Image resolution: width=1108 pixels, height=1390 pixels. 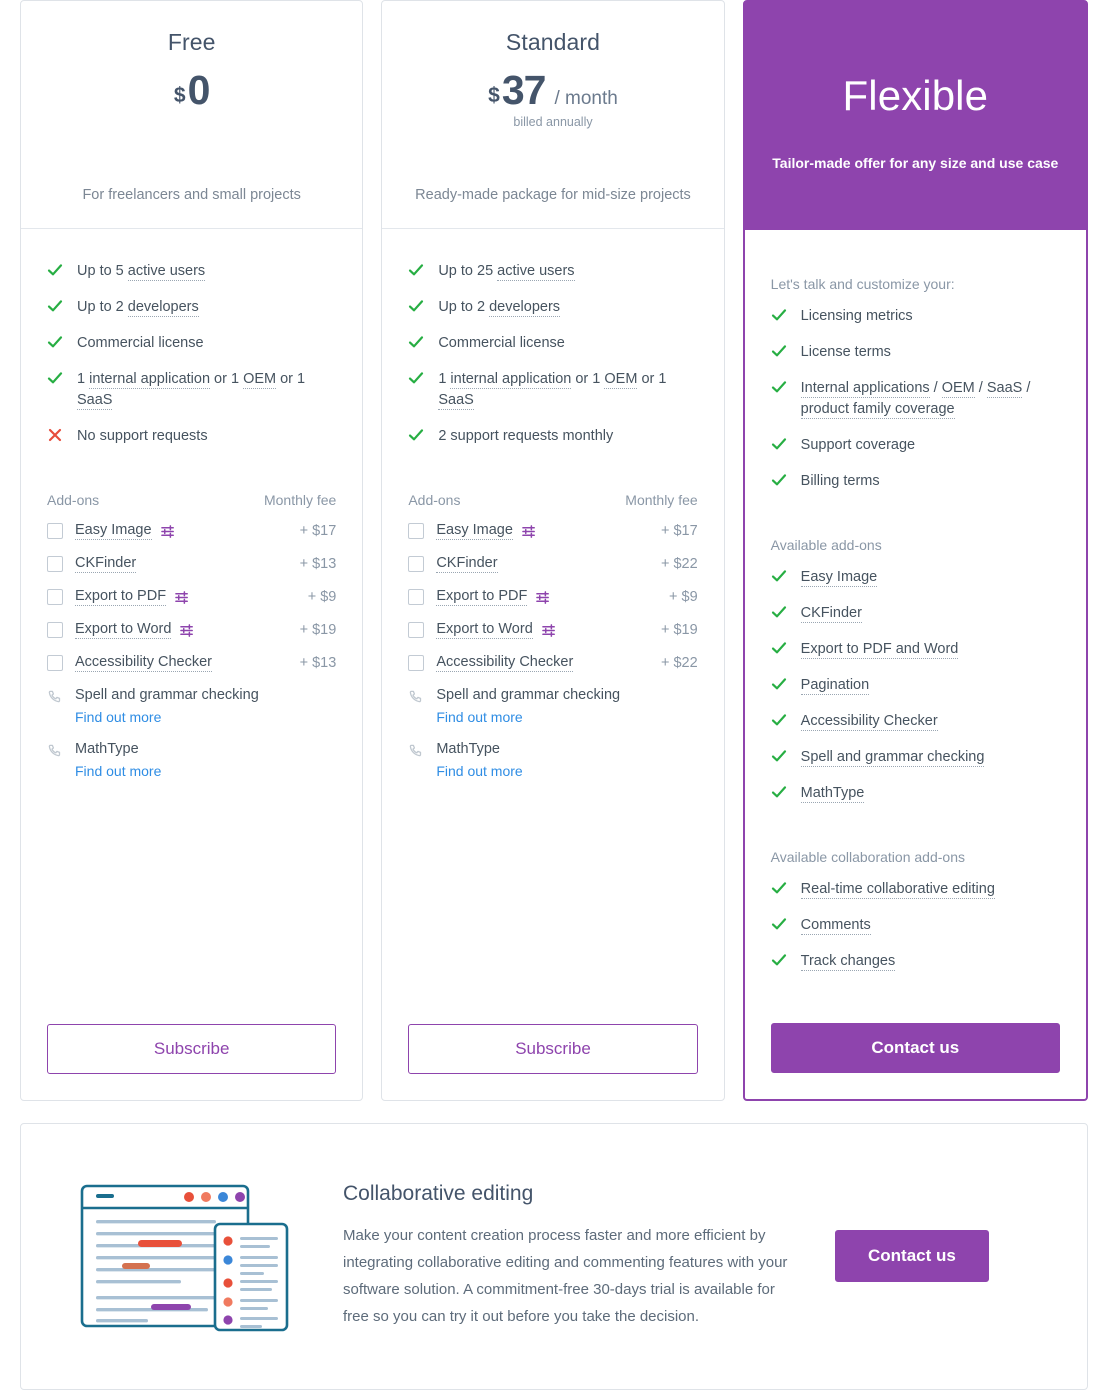 What do you see at coordinates (107, 749) in the screenshot?
I see `phone-addon-label: MathType` at bounding box center [107, 749].